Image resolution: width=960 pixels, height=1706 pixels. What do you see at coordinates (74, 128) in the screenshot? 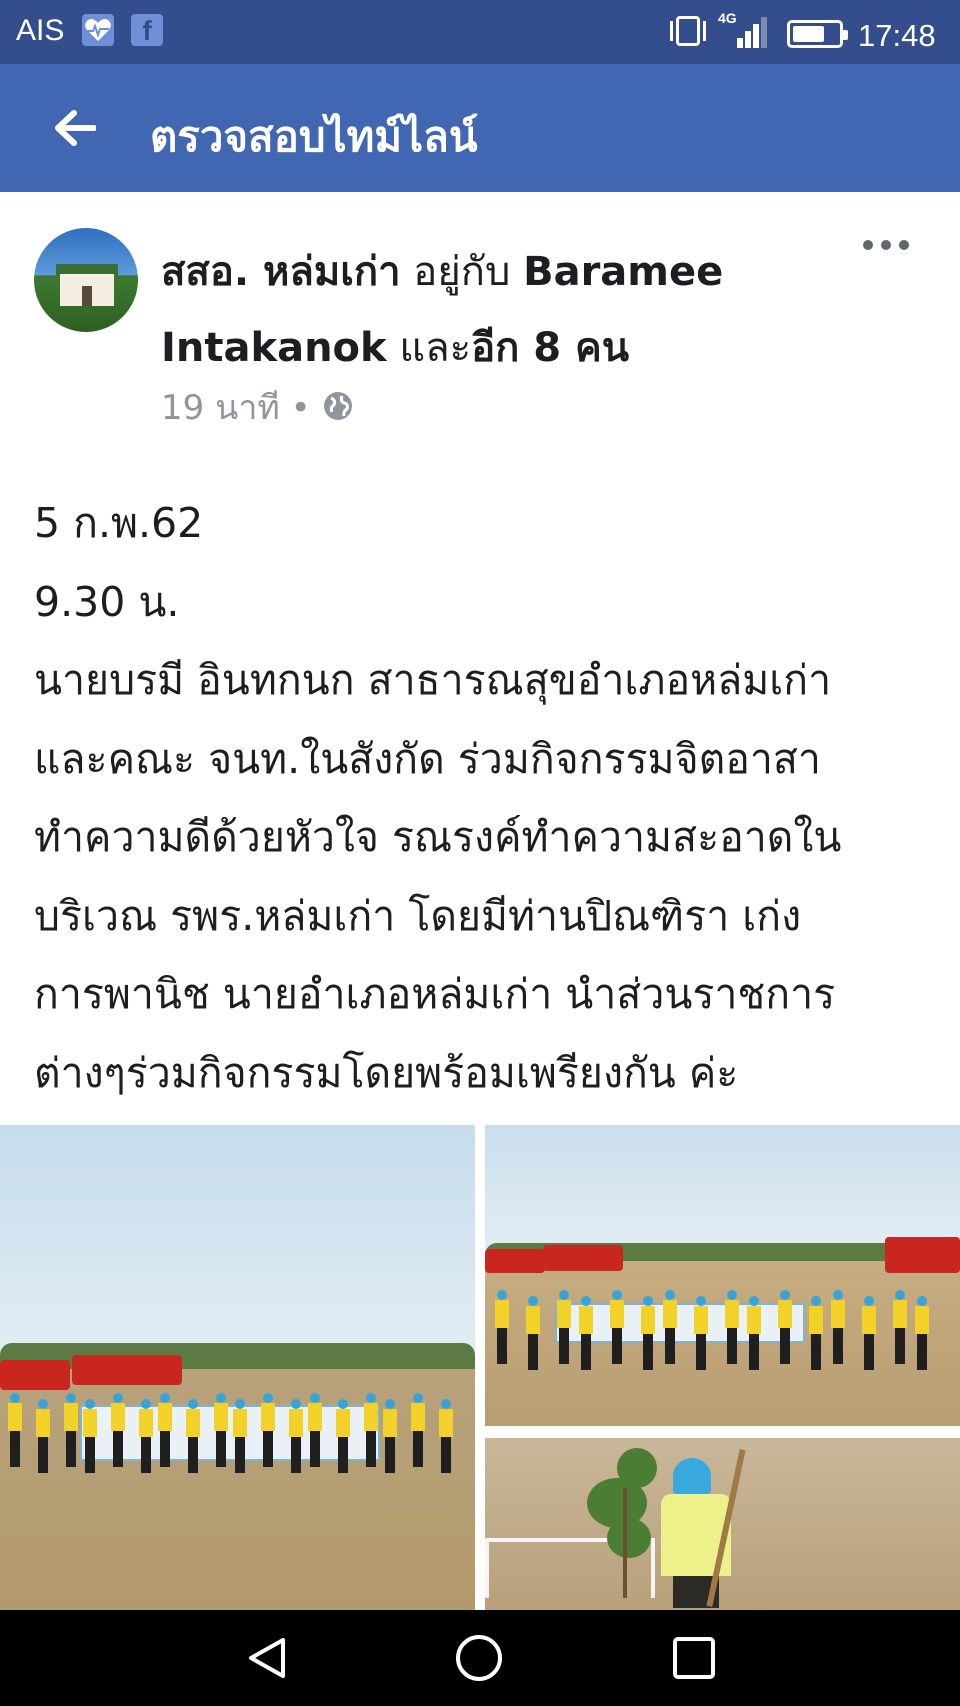
I see `back-arrow-icon` at bounding box center [74, 128].